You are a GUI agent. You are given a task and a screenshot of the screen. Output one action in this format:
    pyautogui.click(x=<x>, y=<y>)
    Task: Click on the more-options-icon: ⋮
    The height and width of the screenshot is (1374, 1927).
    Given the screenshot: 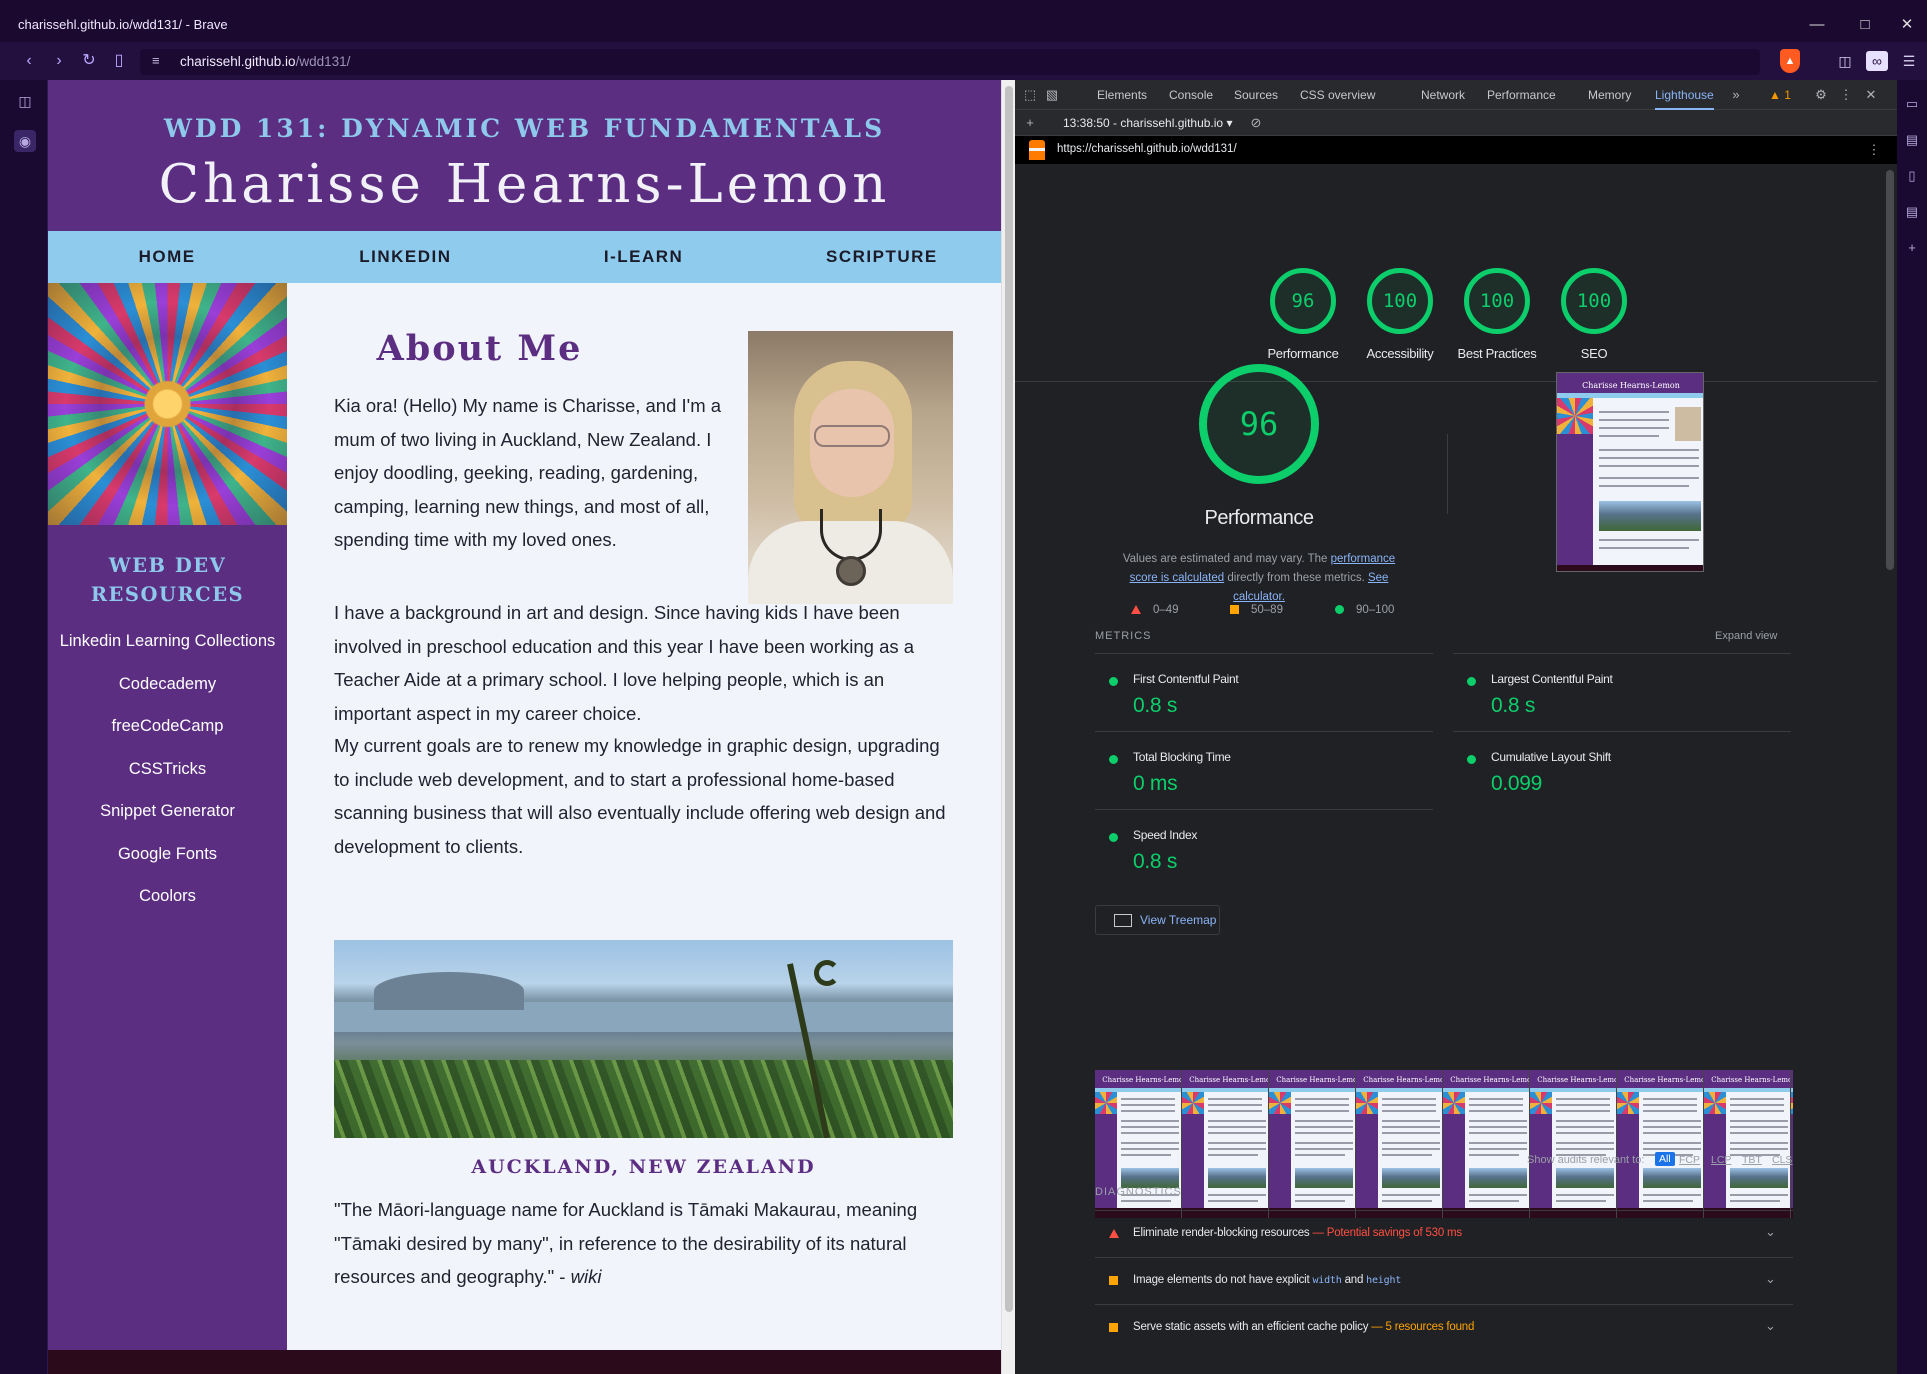 What is the action you would take?
    pyautogui.click(x=1846, y=95)
    